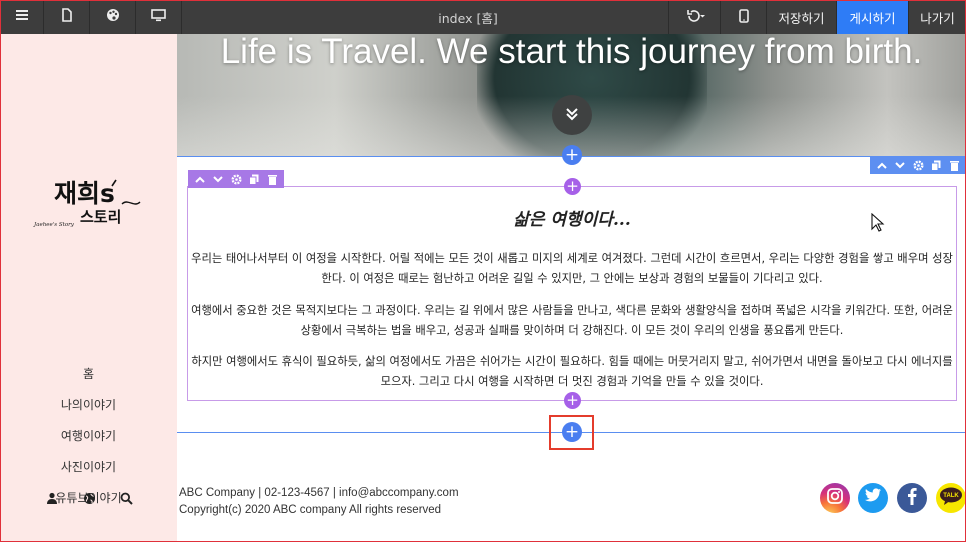 Image resolution: width=966 pixels, height=542 pixels. I want to click on twitter-link, so click(873, 498).